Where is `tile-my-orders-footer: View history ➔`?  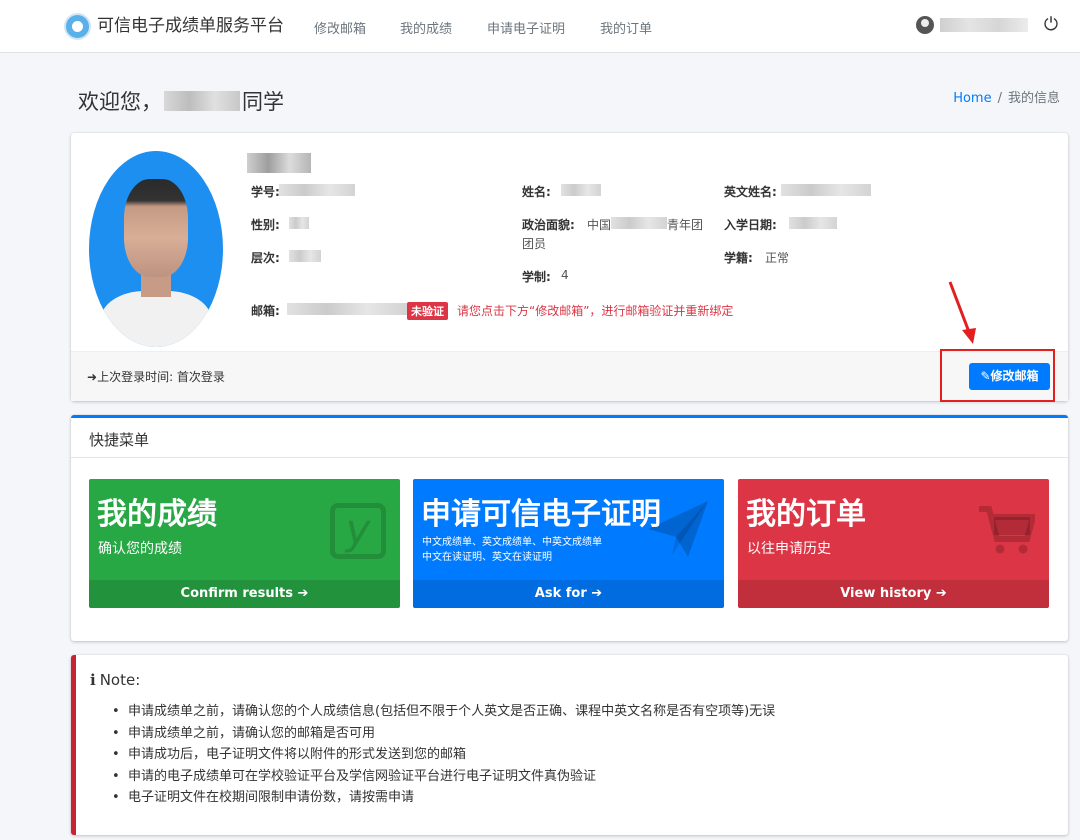 tile-my-orders-footer: View history ➔ is located at coordinates (893, 594).